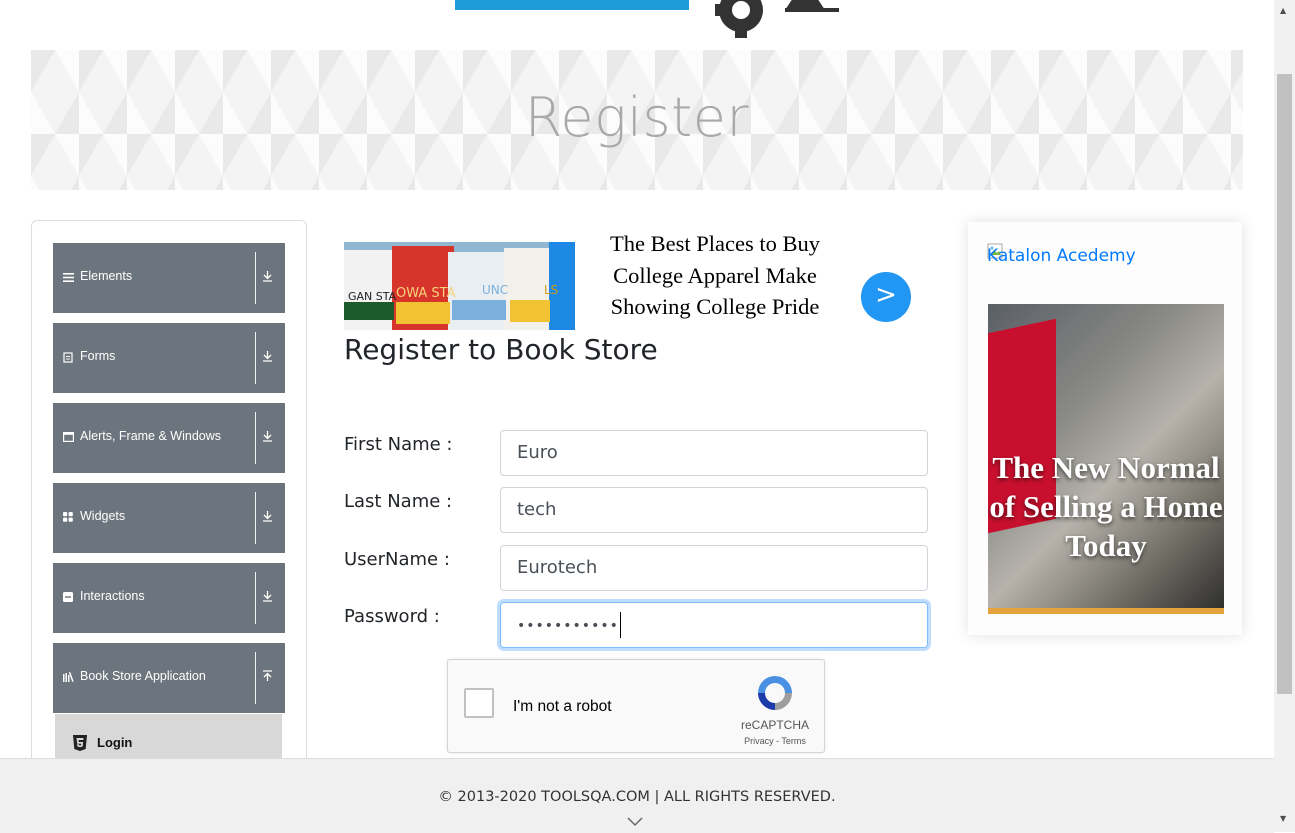  I want to click on sidebar-group-widgets: Widgets, so click(169, 518).